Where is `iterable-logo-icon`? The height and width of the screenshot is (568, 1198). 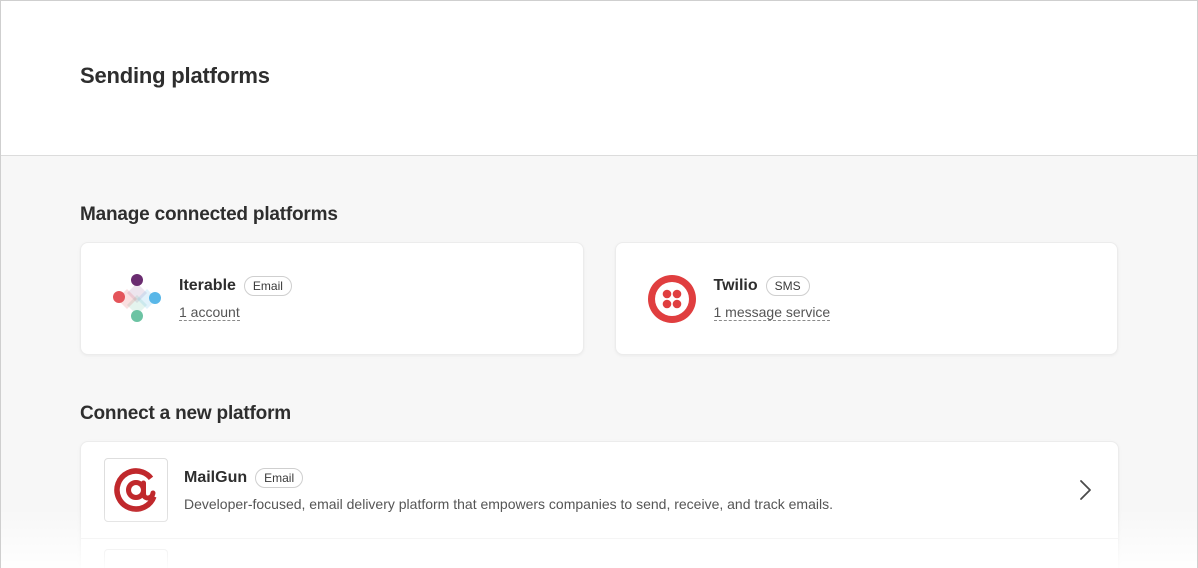 iterable-logo-icon is located at coordinates (137, 299).